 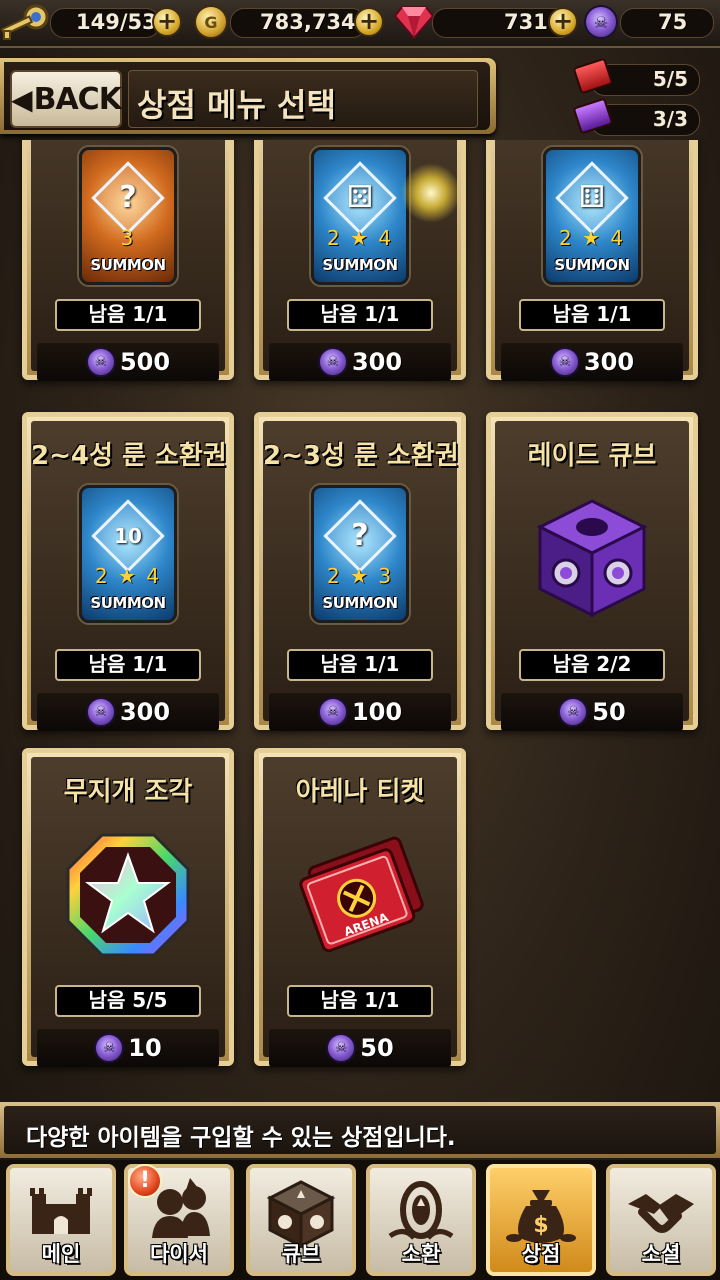 What do you see at coordinates (636, 116) in the screenshot?
I see `purple-ticket-counter: 3/3` at bounding box center [636, 116].